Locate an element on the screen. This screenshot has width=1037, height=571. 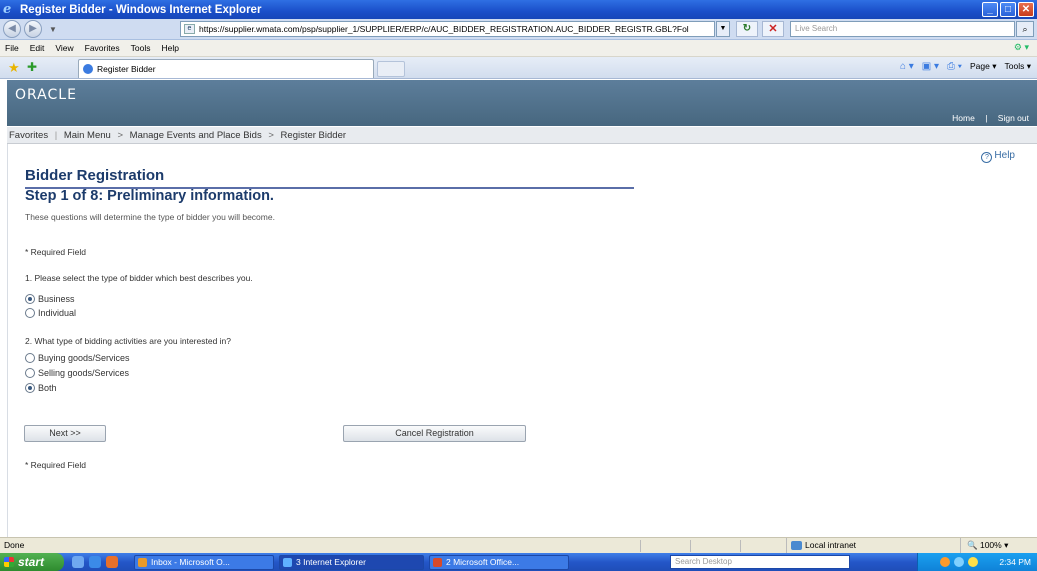
maximize-button: □ is located at coordinates (1008, 9).